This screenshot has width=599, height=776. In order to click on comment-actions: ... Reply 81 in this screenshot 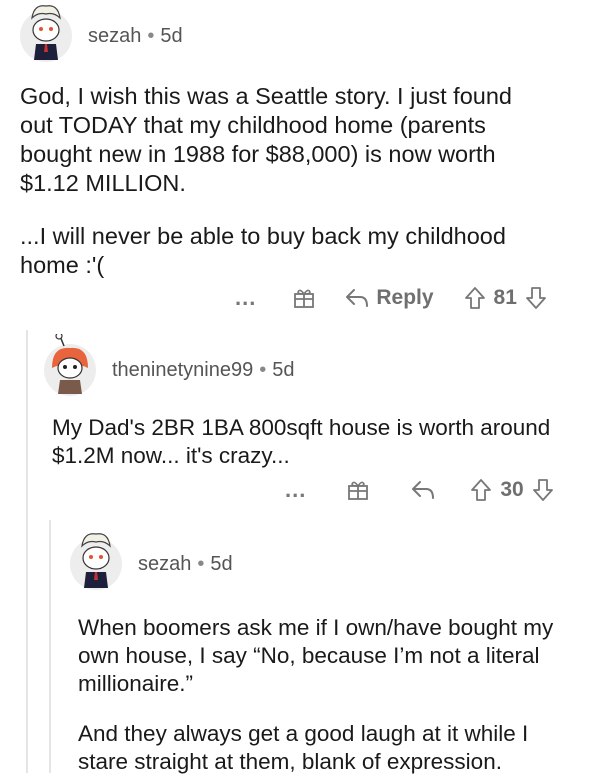, I will do `click(405, 298)`.